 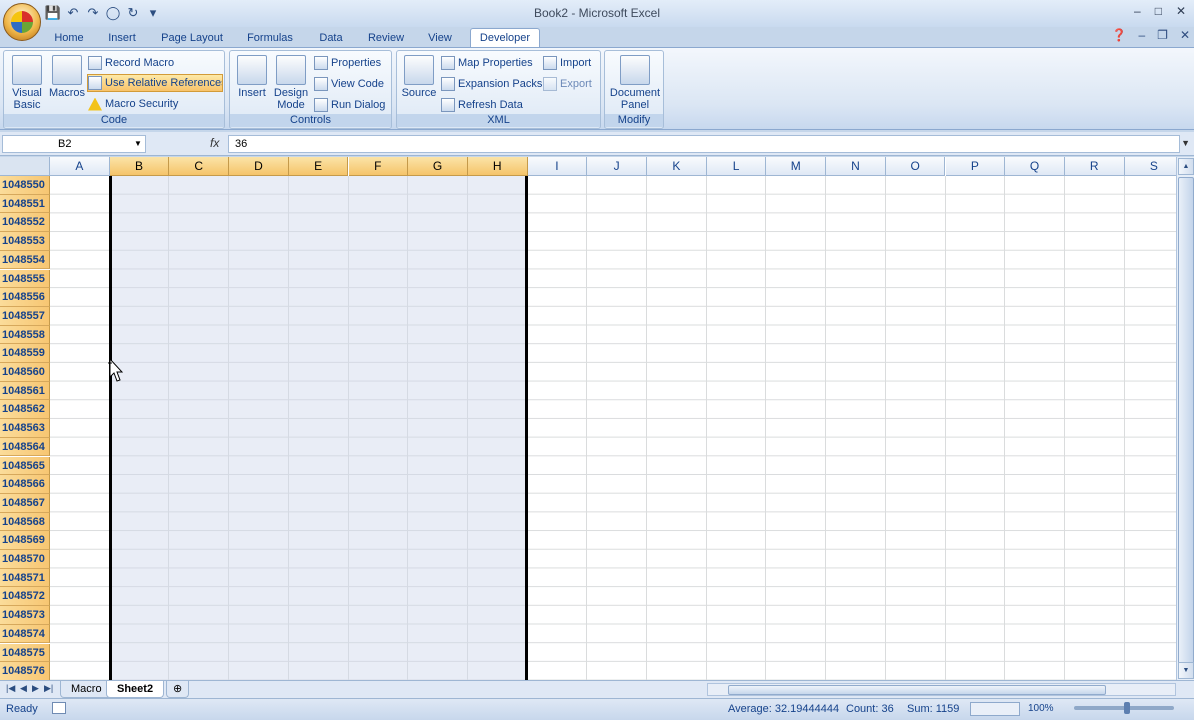 I want to click on ribbon-close-icon: ✕, so click(x=1185, y=35).